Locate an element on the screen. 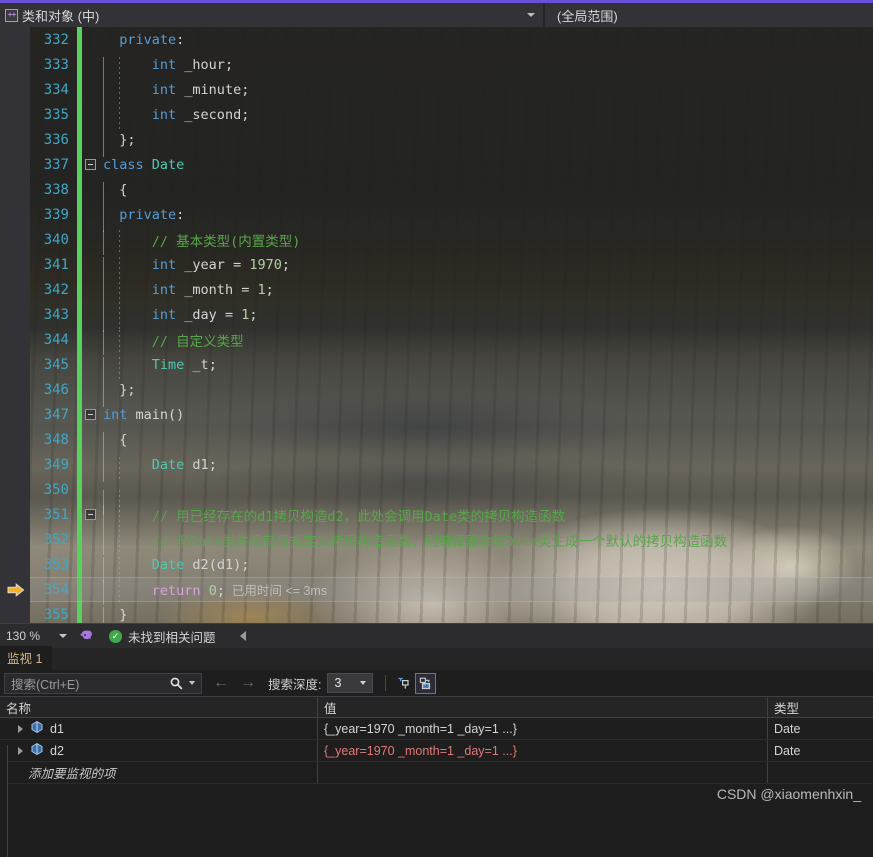 The image size is (873, 857). watch-row-name-cell: d1 is located at coordinates (159, 728).